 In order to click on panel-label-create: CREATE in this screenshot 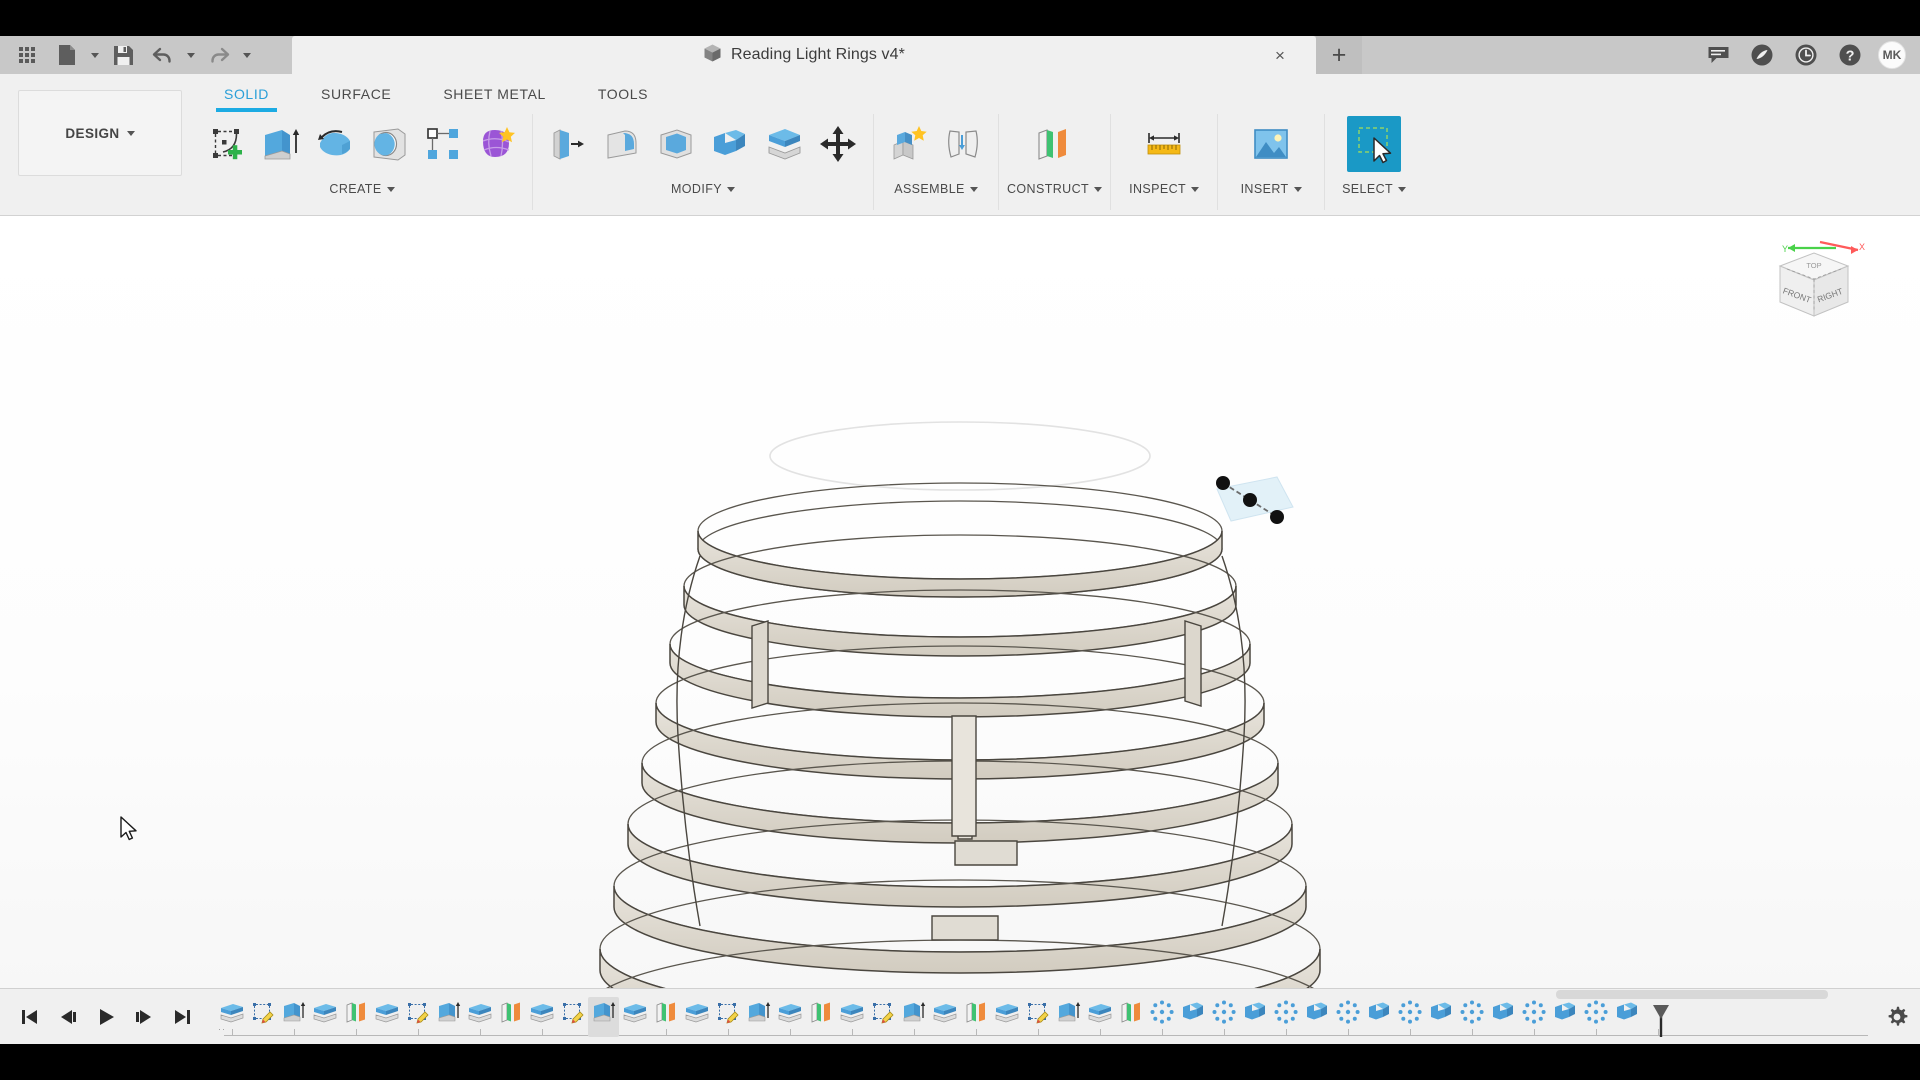, I will do `click(362, 189)`.